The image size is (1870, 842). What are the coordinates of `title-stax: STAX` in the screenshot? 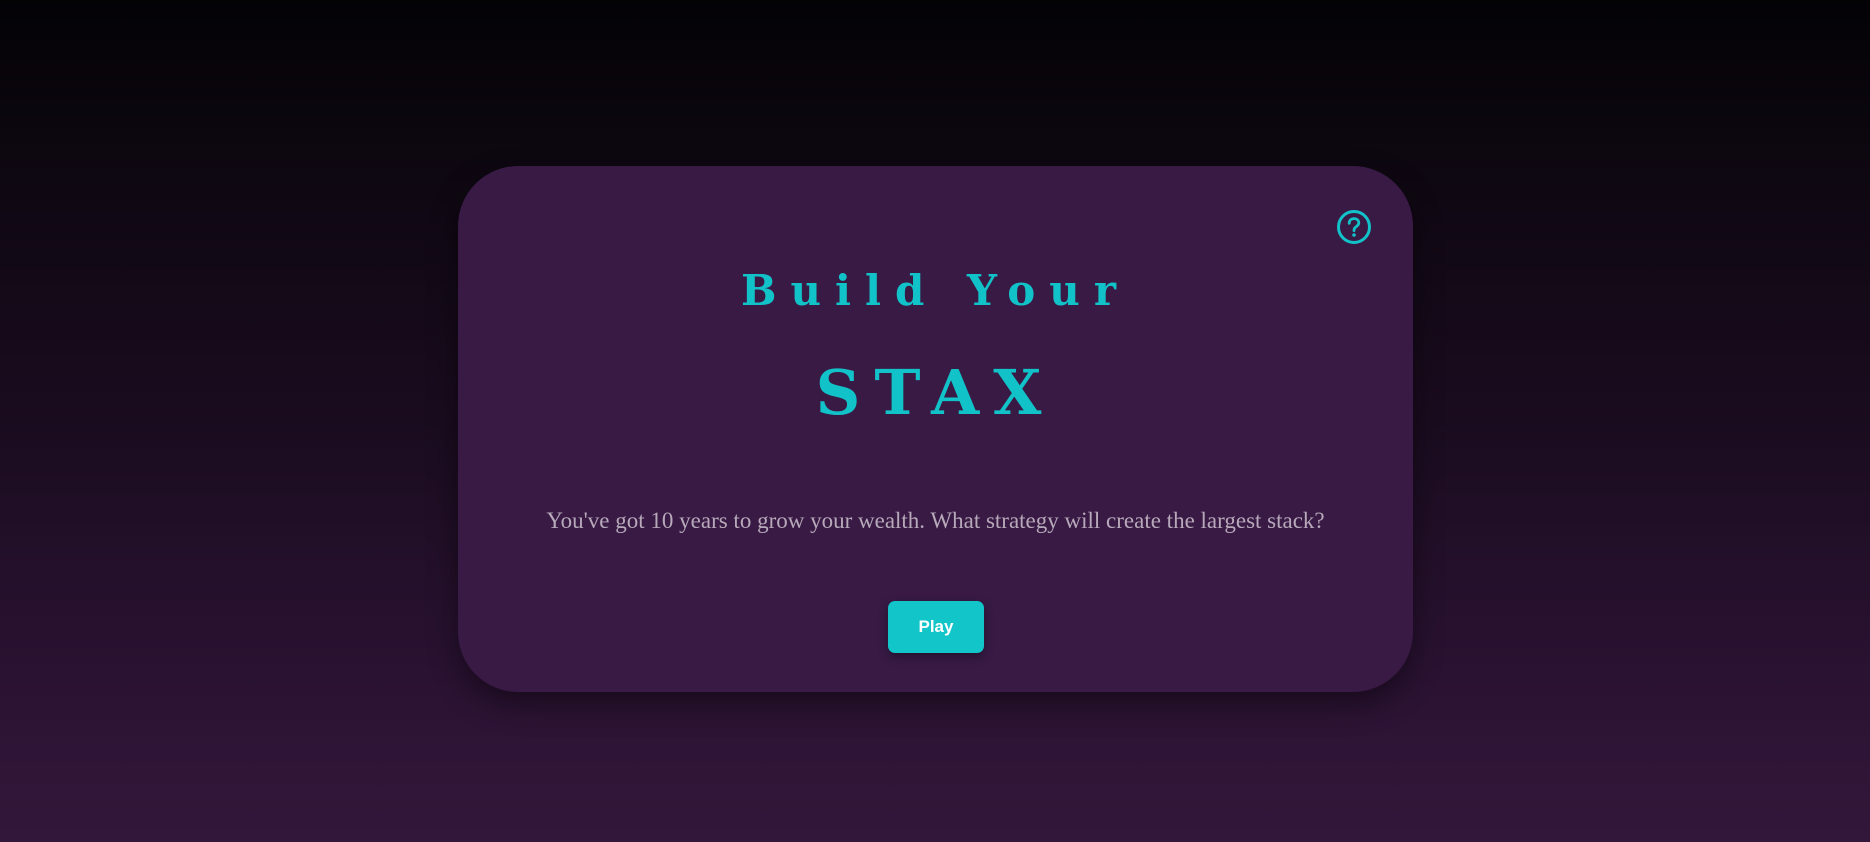 It's located at (935, 392).